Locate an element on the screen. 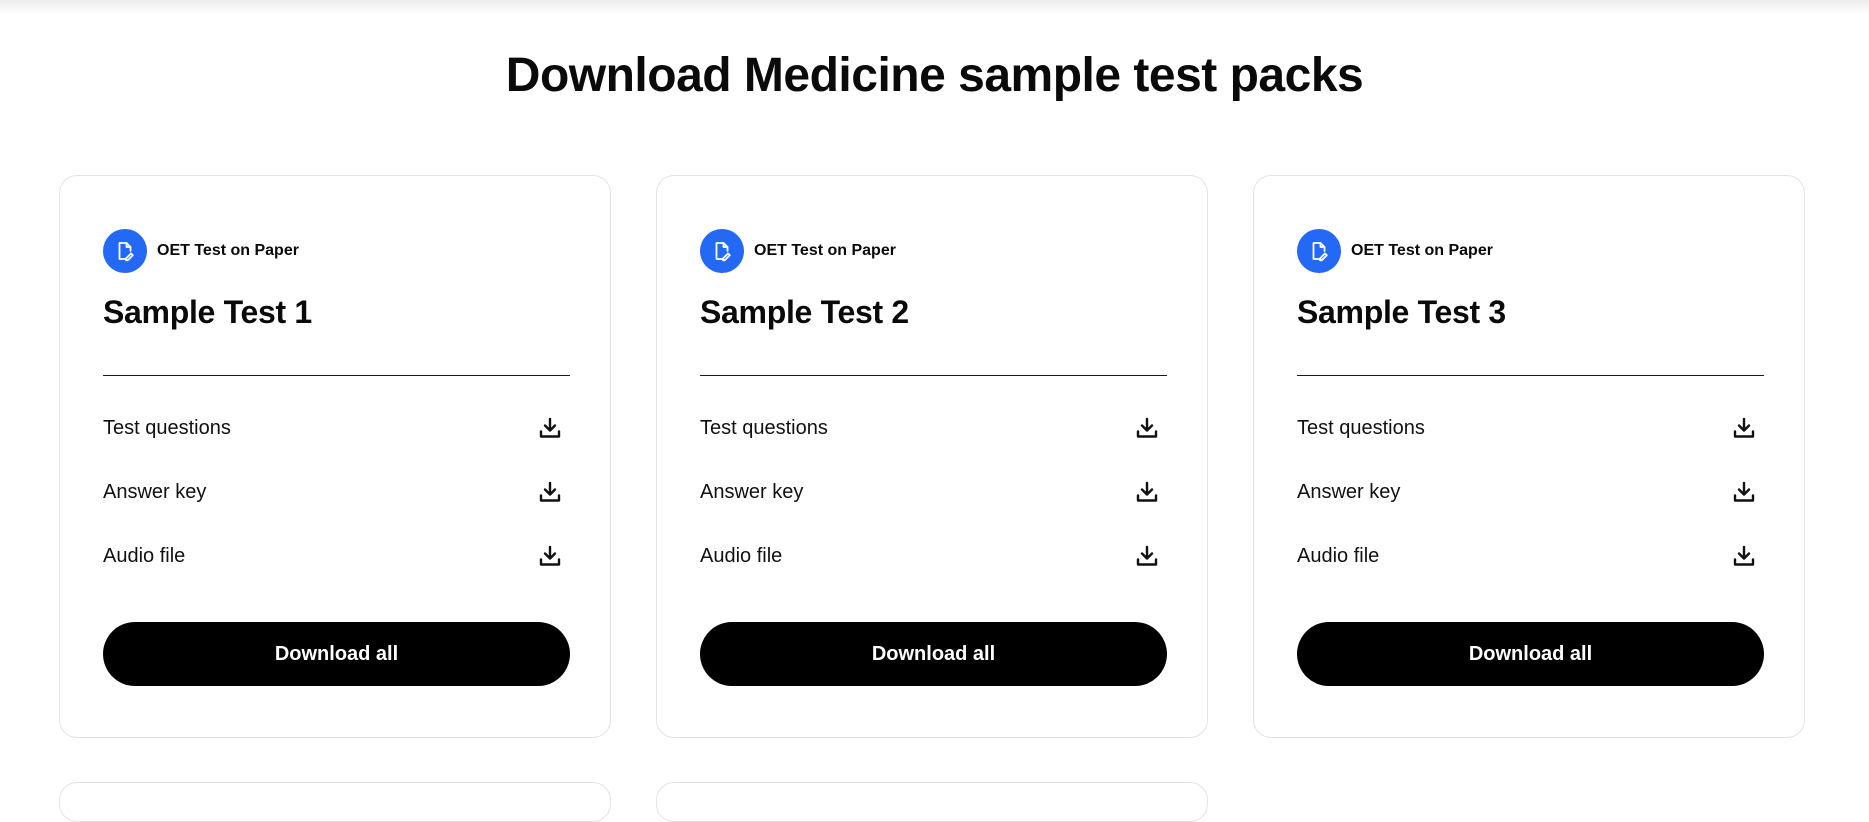 This screenshot has height=822, width=1869. card-title: Sample Test 2 is located at coordinates (804, 312).